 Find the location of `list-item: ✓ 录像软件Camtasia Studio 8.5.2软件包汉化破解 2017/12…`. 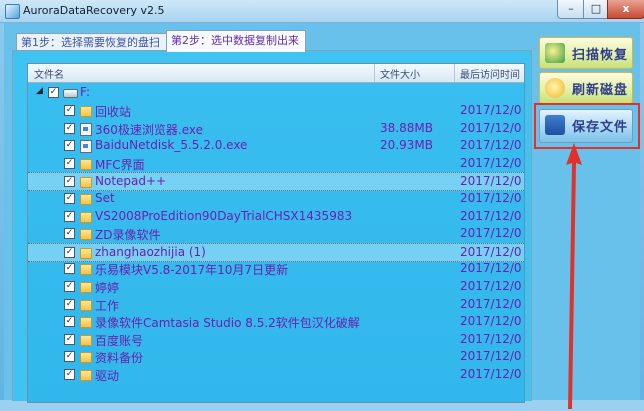

list-item: ✓ 录像软件Camtasia Studio 8.5.2软件包汉化破解 2017/12… is located at coordinates (276, 322).